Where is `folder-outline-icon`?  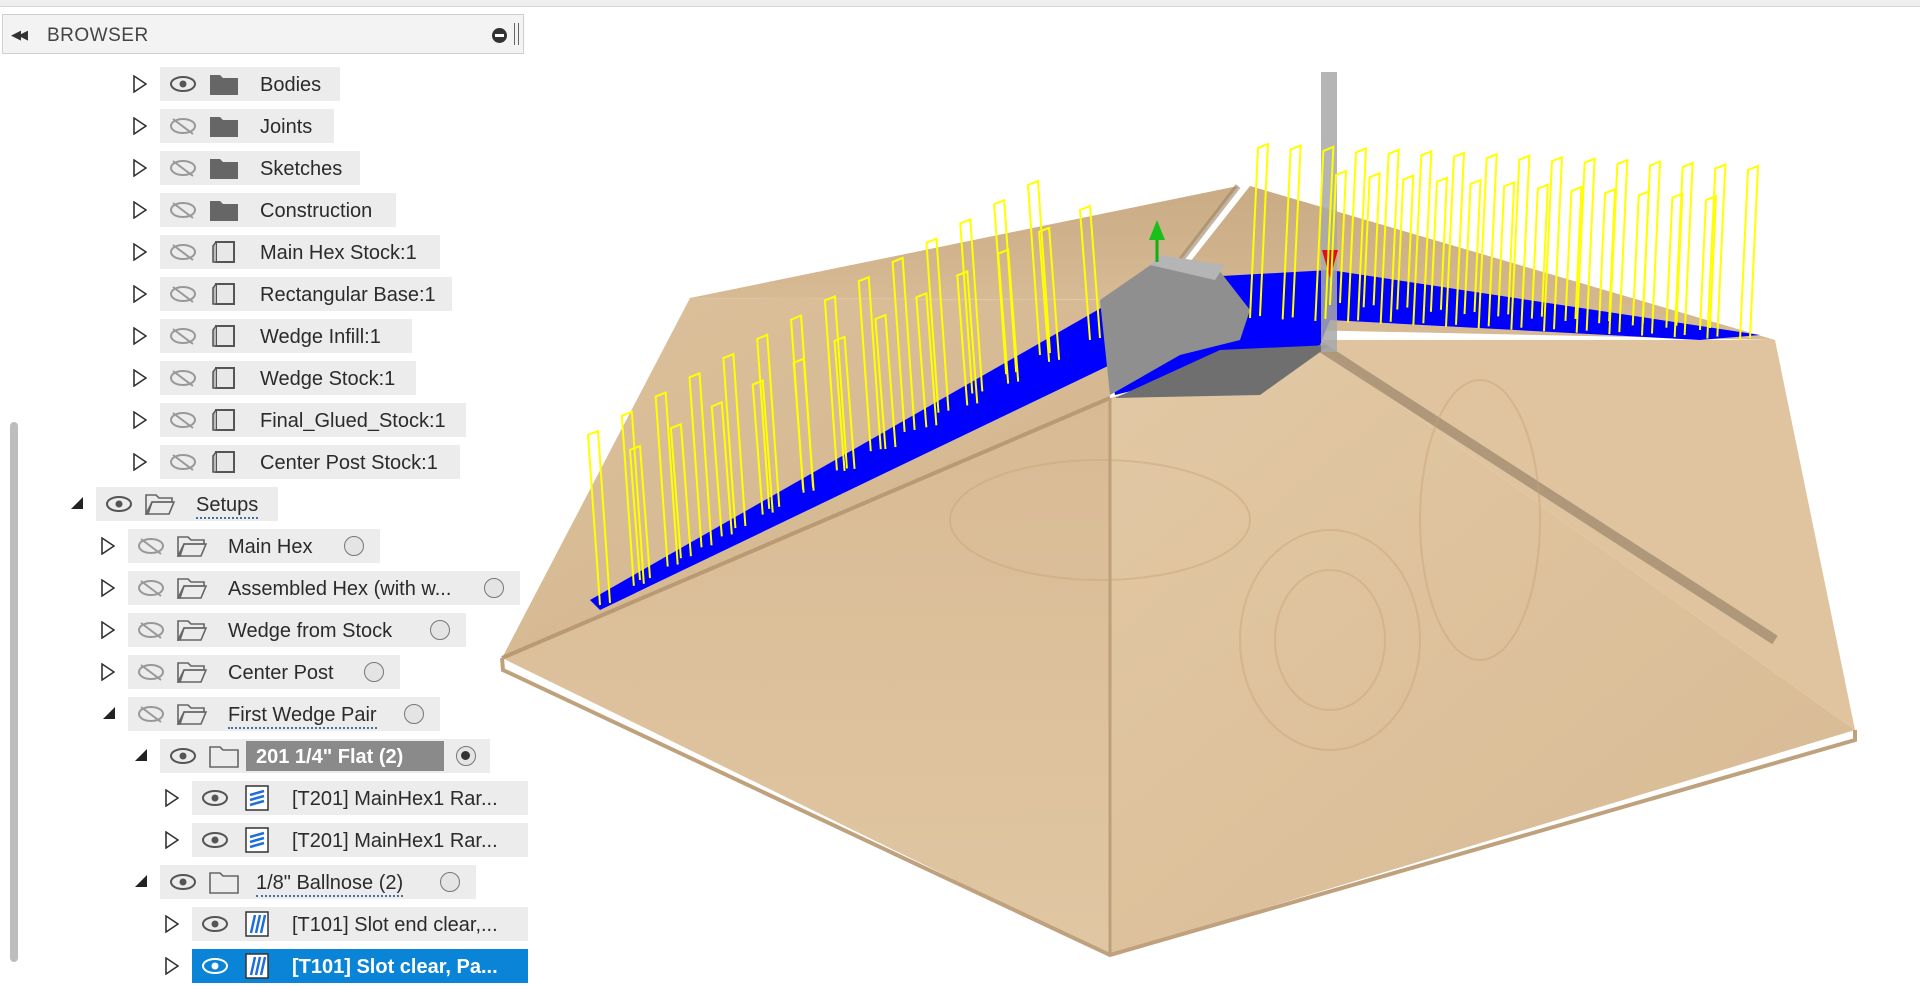 folder-outline-icon is located at coordinates (224, 757).